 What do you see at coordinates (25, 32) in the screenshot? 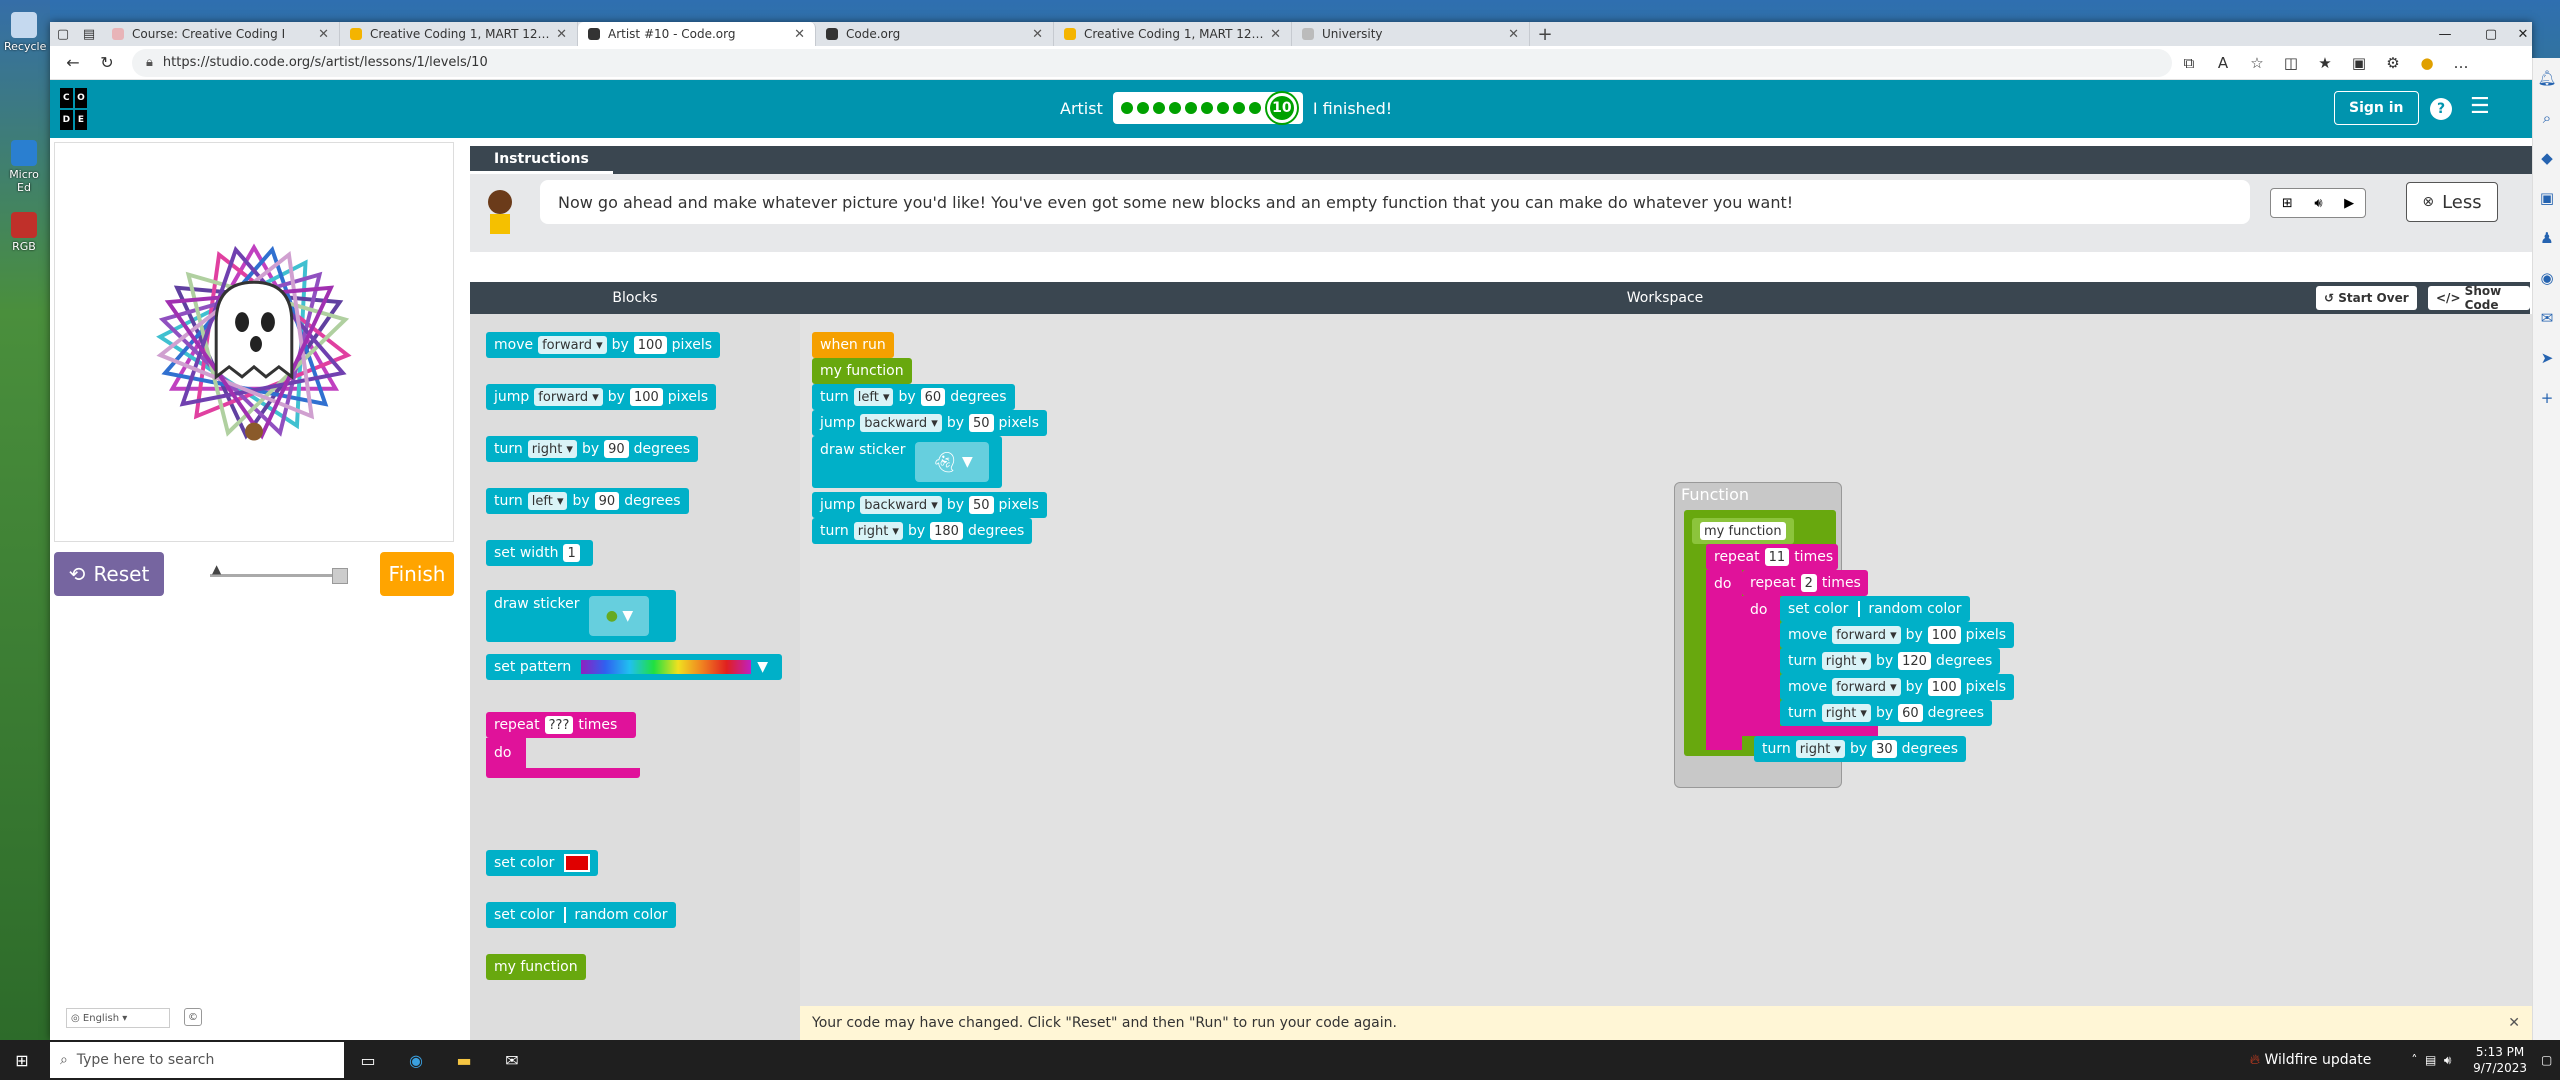
I see `desktop-icon-recycle: Recycle` at bounding box center [25, 32].